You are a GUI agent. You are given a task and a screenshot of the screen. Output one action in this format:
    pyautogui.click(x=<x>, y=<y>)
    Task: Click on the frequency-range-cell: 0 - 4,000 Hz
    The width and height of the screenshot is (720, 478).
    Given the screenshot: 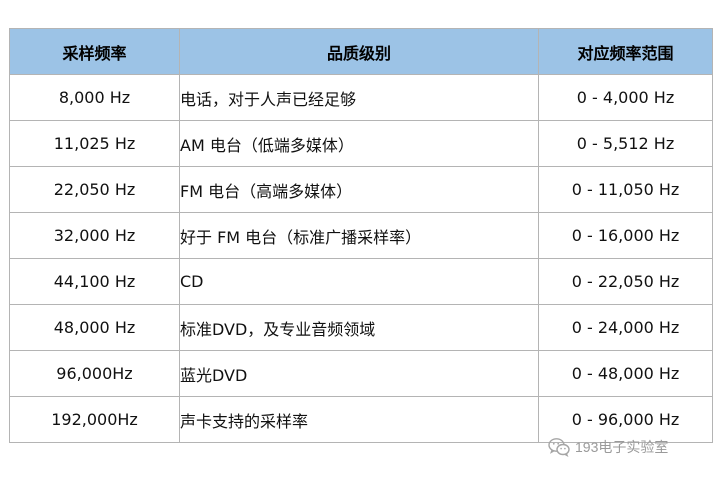 What is the action you would take?
    pyautogui.click(x=625, y=97)
    